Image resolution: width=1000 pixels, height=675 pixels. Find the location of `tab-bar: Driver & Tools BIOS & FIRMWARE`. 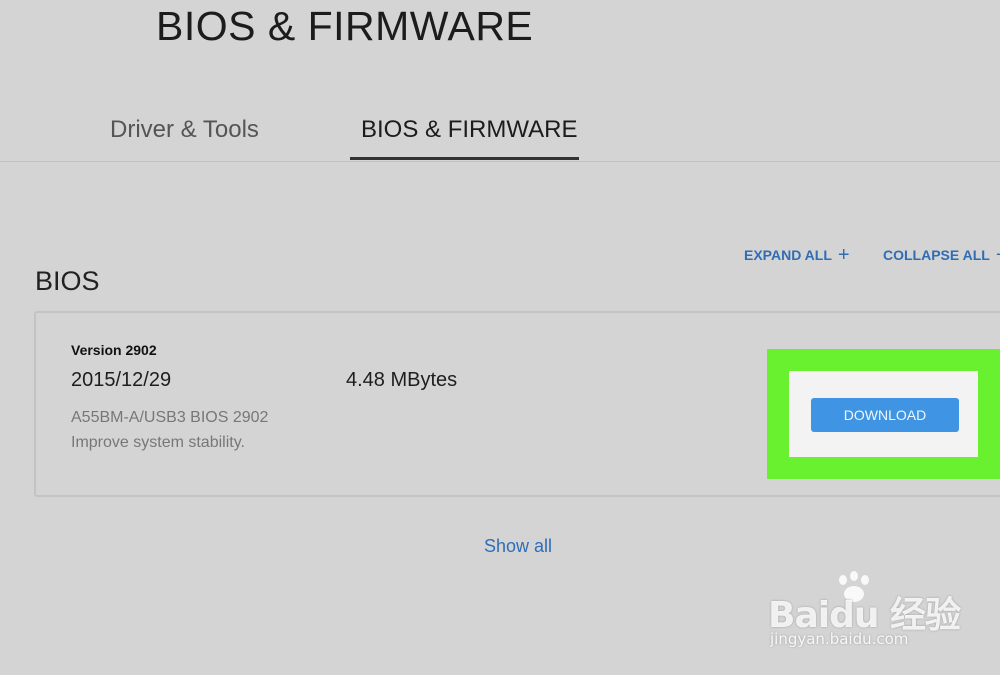

tab-bar: Driver & Tools BIOS & FIRMWARE is located at coordinates (500, 135).